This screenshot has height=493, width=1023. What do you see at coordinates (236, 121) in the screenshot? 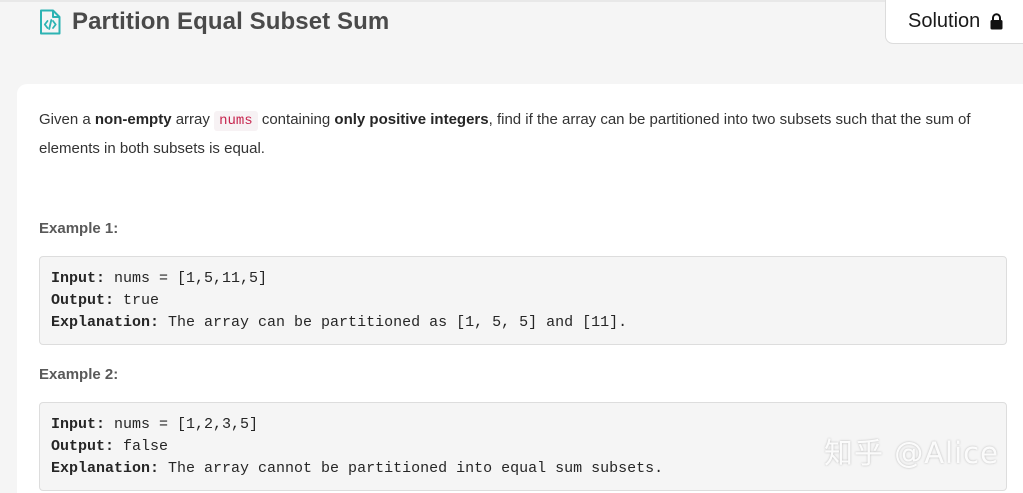
I see `inline-code-nums: nums` at bounding box center [236, 121].